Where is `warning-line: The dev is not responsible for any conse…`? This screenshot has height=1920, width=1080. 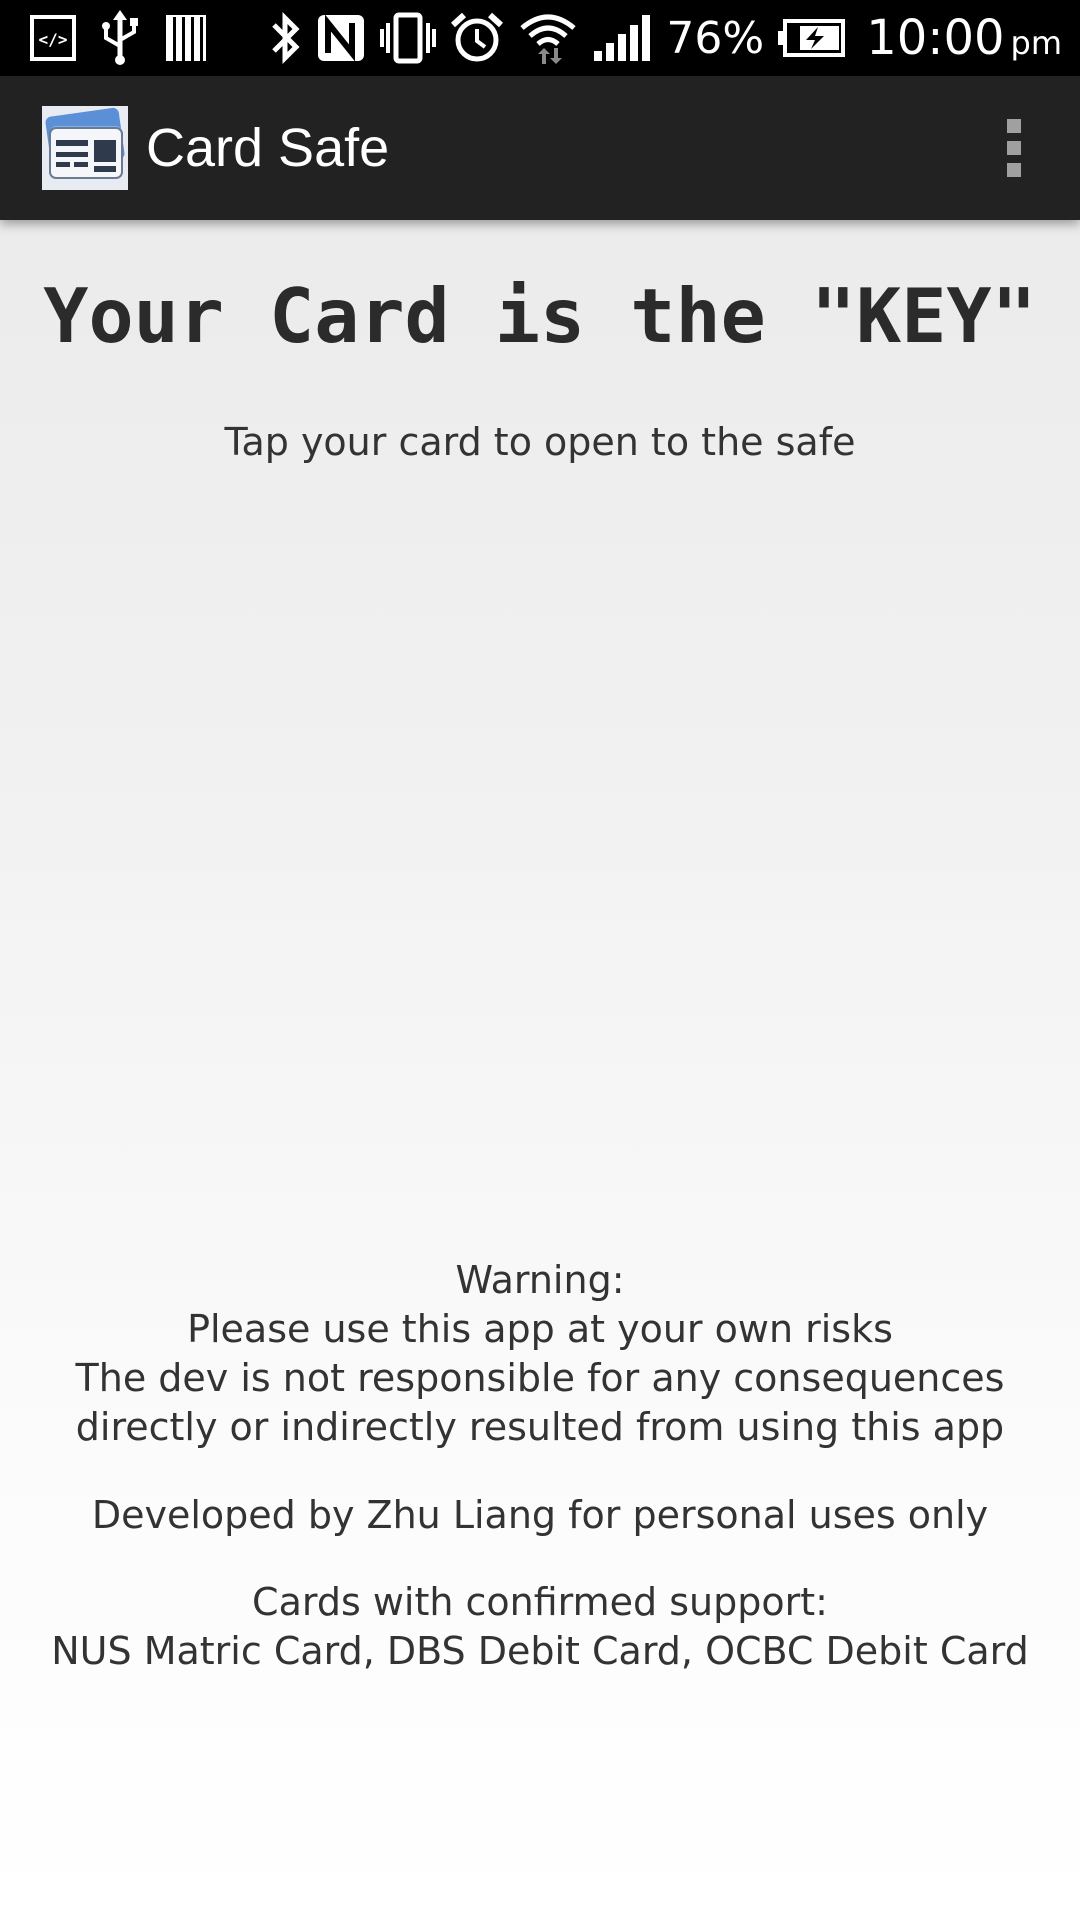 warning-line: The dev is not responsible for any conse… is located at coordinates (540, 1378).